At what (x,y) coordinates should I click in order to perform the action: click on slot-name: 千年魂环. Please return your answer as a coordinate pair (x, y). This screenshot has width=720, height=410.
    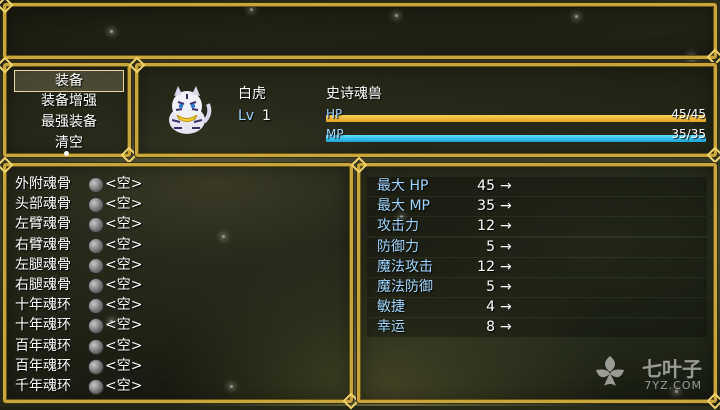
    Looking at the image, I should click on (43, 386).